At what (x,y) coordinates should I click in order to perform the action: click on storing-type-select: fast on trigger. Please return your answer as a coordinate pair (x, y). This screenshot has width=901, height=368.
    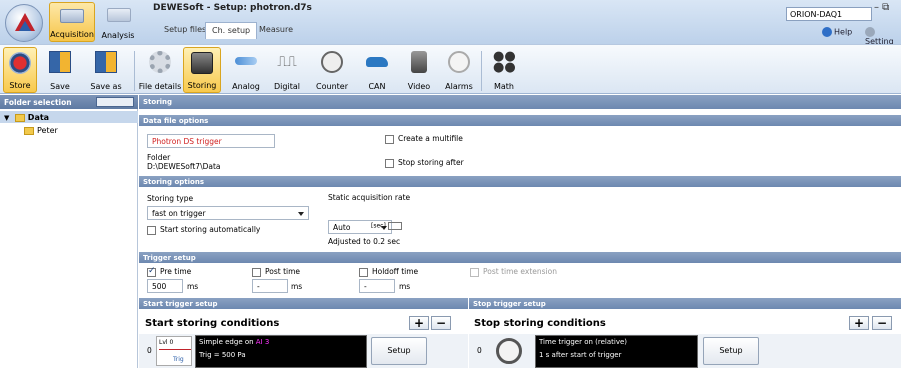
    Looking at the image, I should click on (228, 213).